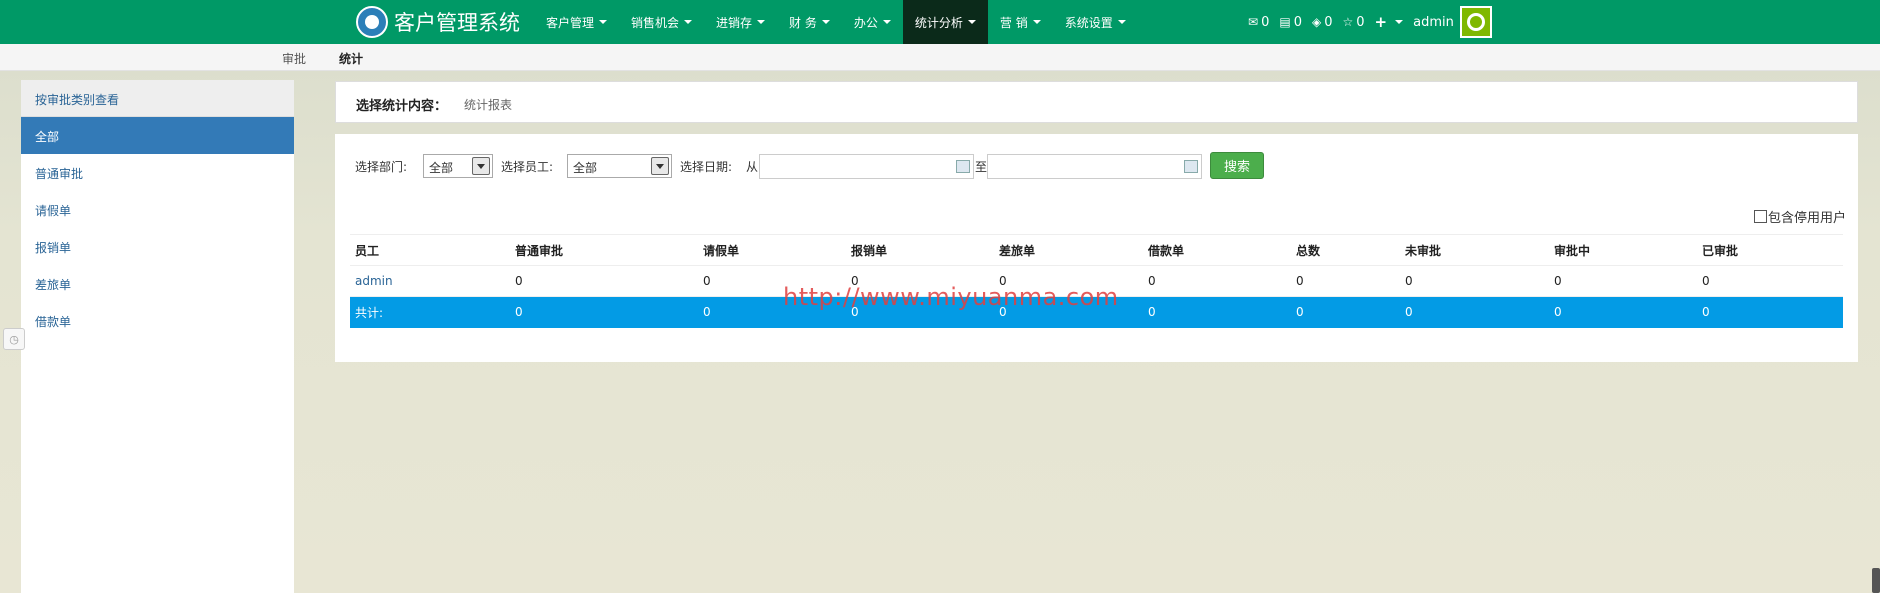 Image resolution: width=1880 pixels, height=593 pixels. Describe the element at coordinates (1322, 22) in the screenshot. I see `tasks-button: ◈ 0` at that location.